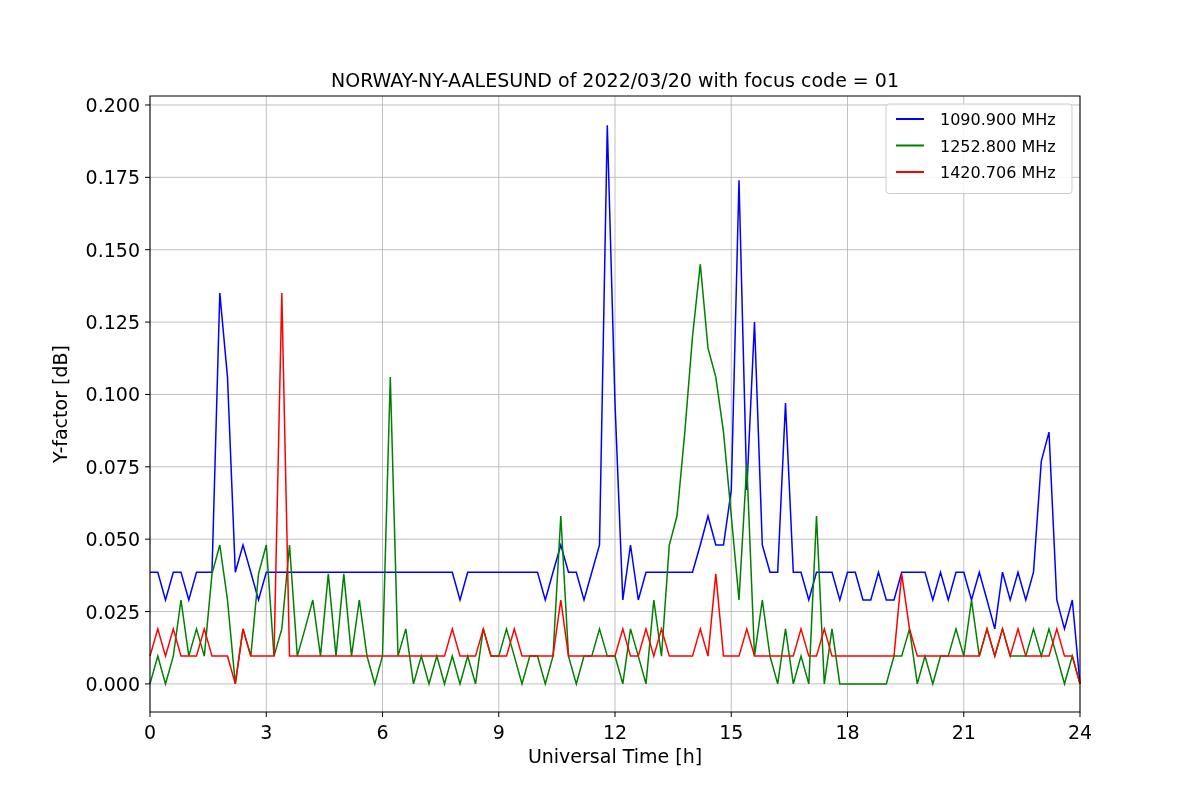  I want to click on y-tick-label: 0.100, so click(112, 394).